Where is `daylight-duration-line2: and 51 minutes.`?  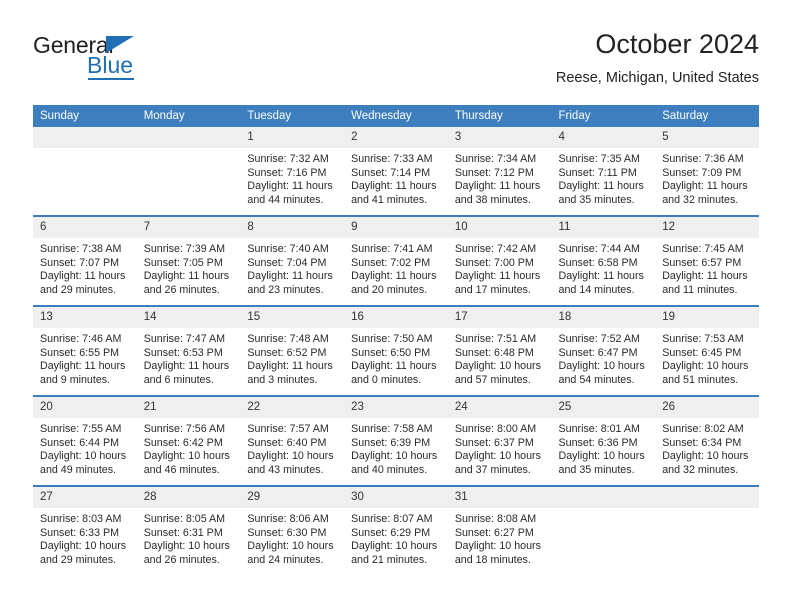
daylight-duration-line2: and 51 minutes. is located at coordinates (700, 379).